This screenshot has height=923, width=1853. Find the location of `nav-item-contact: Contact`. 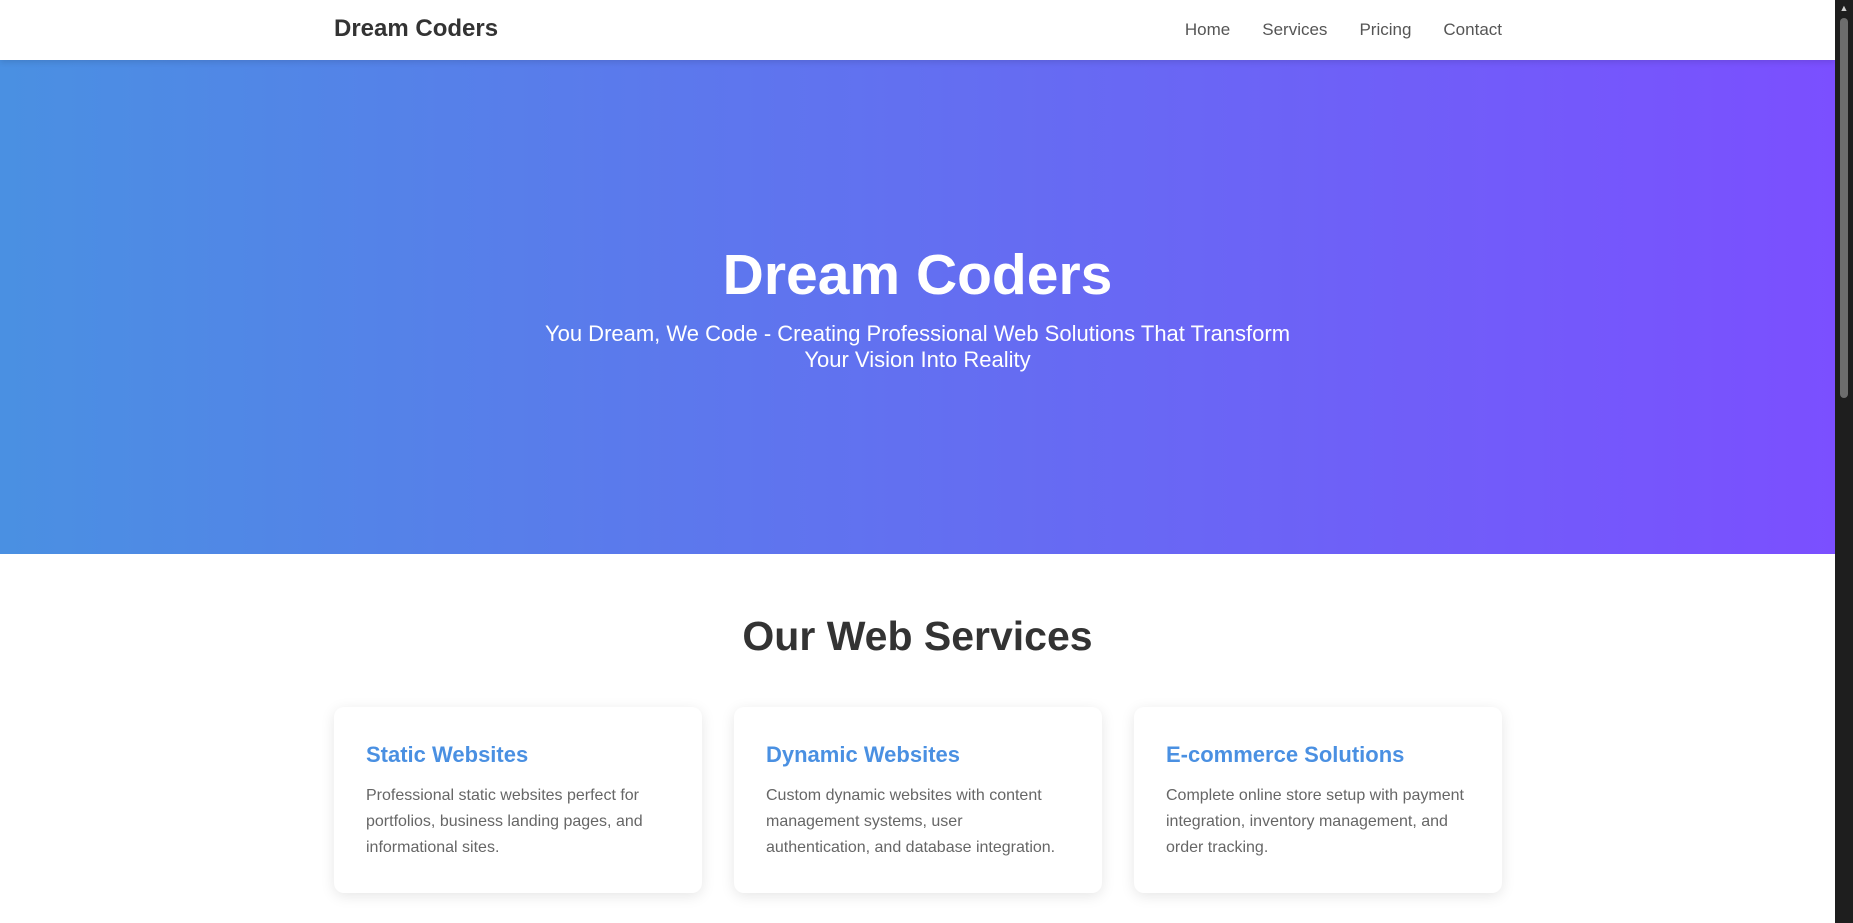

nav-item-contact: Contact is located at coordinates (1472, 30).